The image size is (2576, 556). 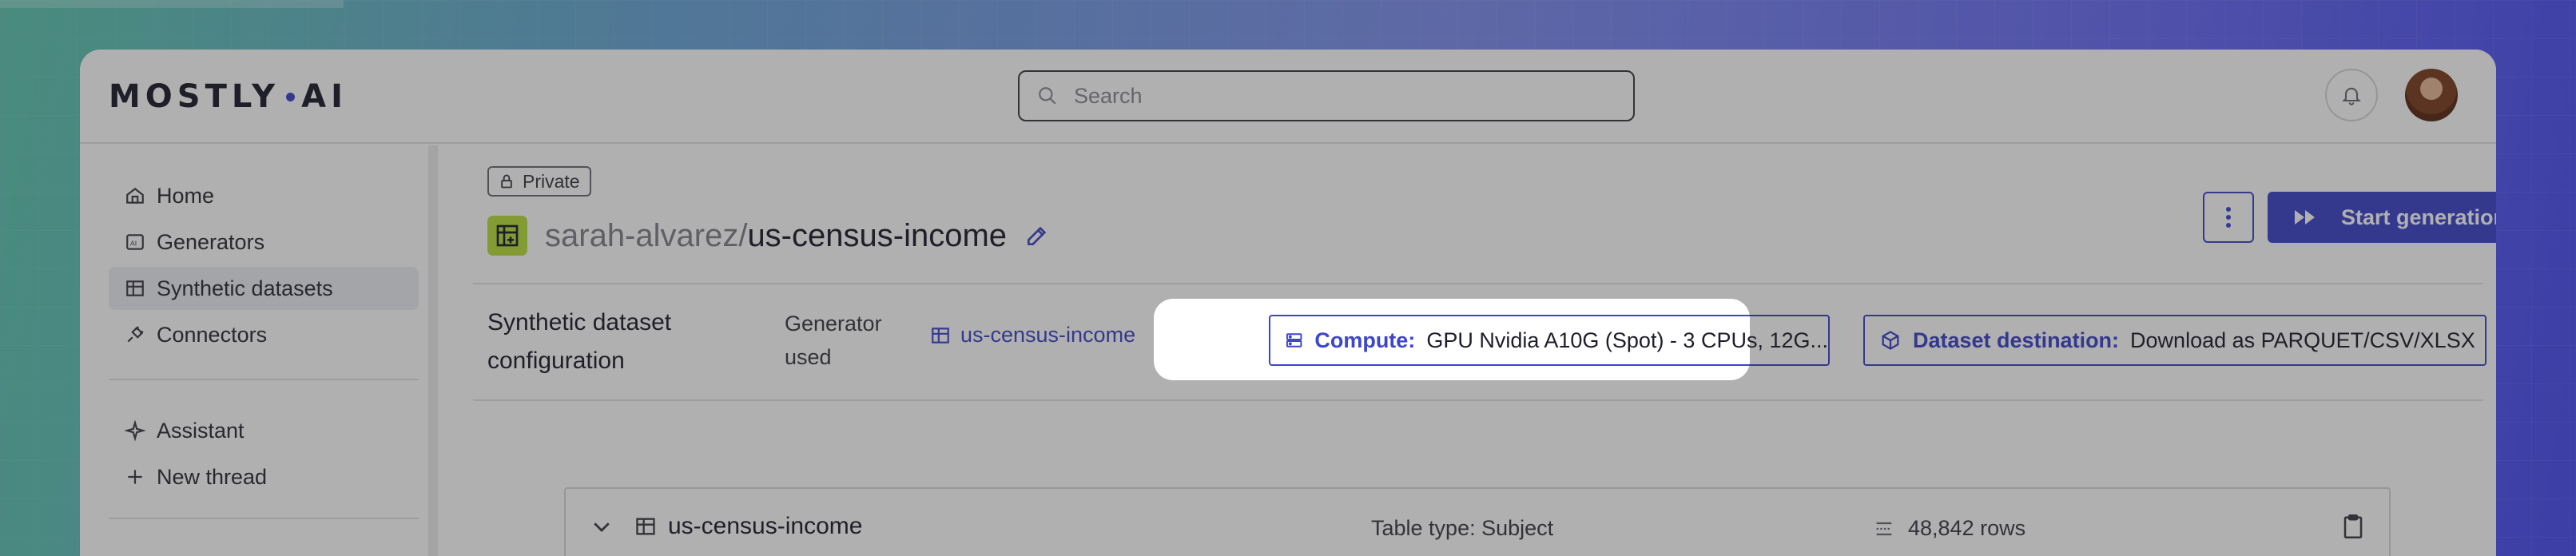 I want to click on title-row: sarah-alvarez/ us-census-income, so click(x=768, y=236).